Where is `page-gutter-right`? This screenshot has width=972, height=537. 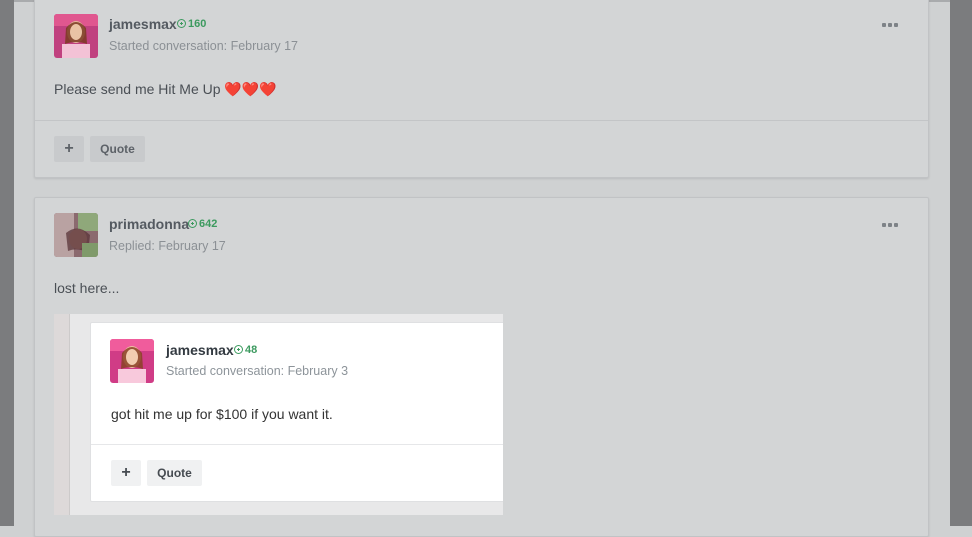
page-gutter-right is located at coordinates (961, 263).